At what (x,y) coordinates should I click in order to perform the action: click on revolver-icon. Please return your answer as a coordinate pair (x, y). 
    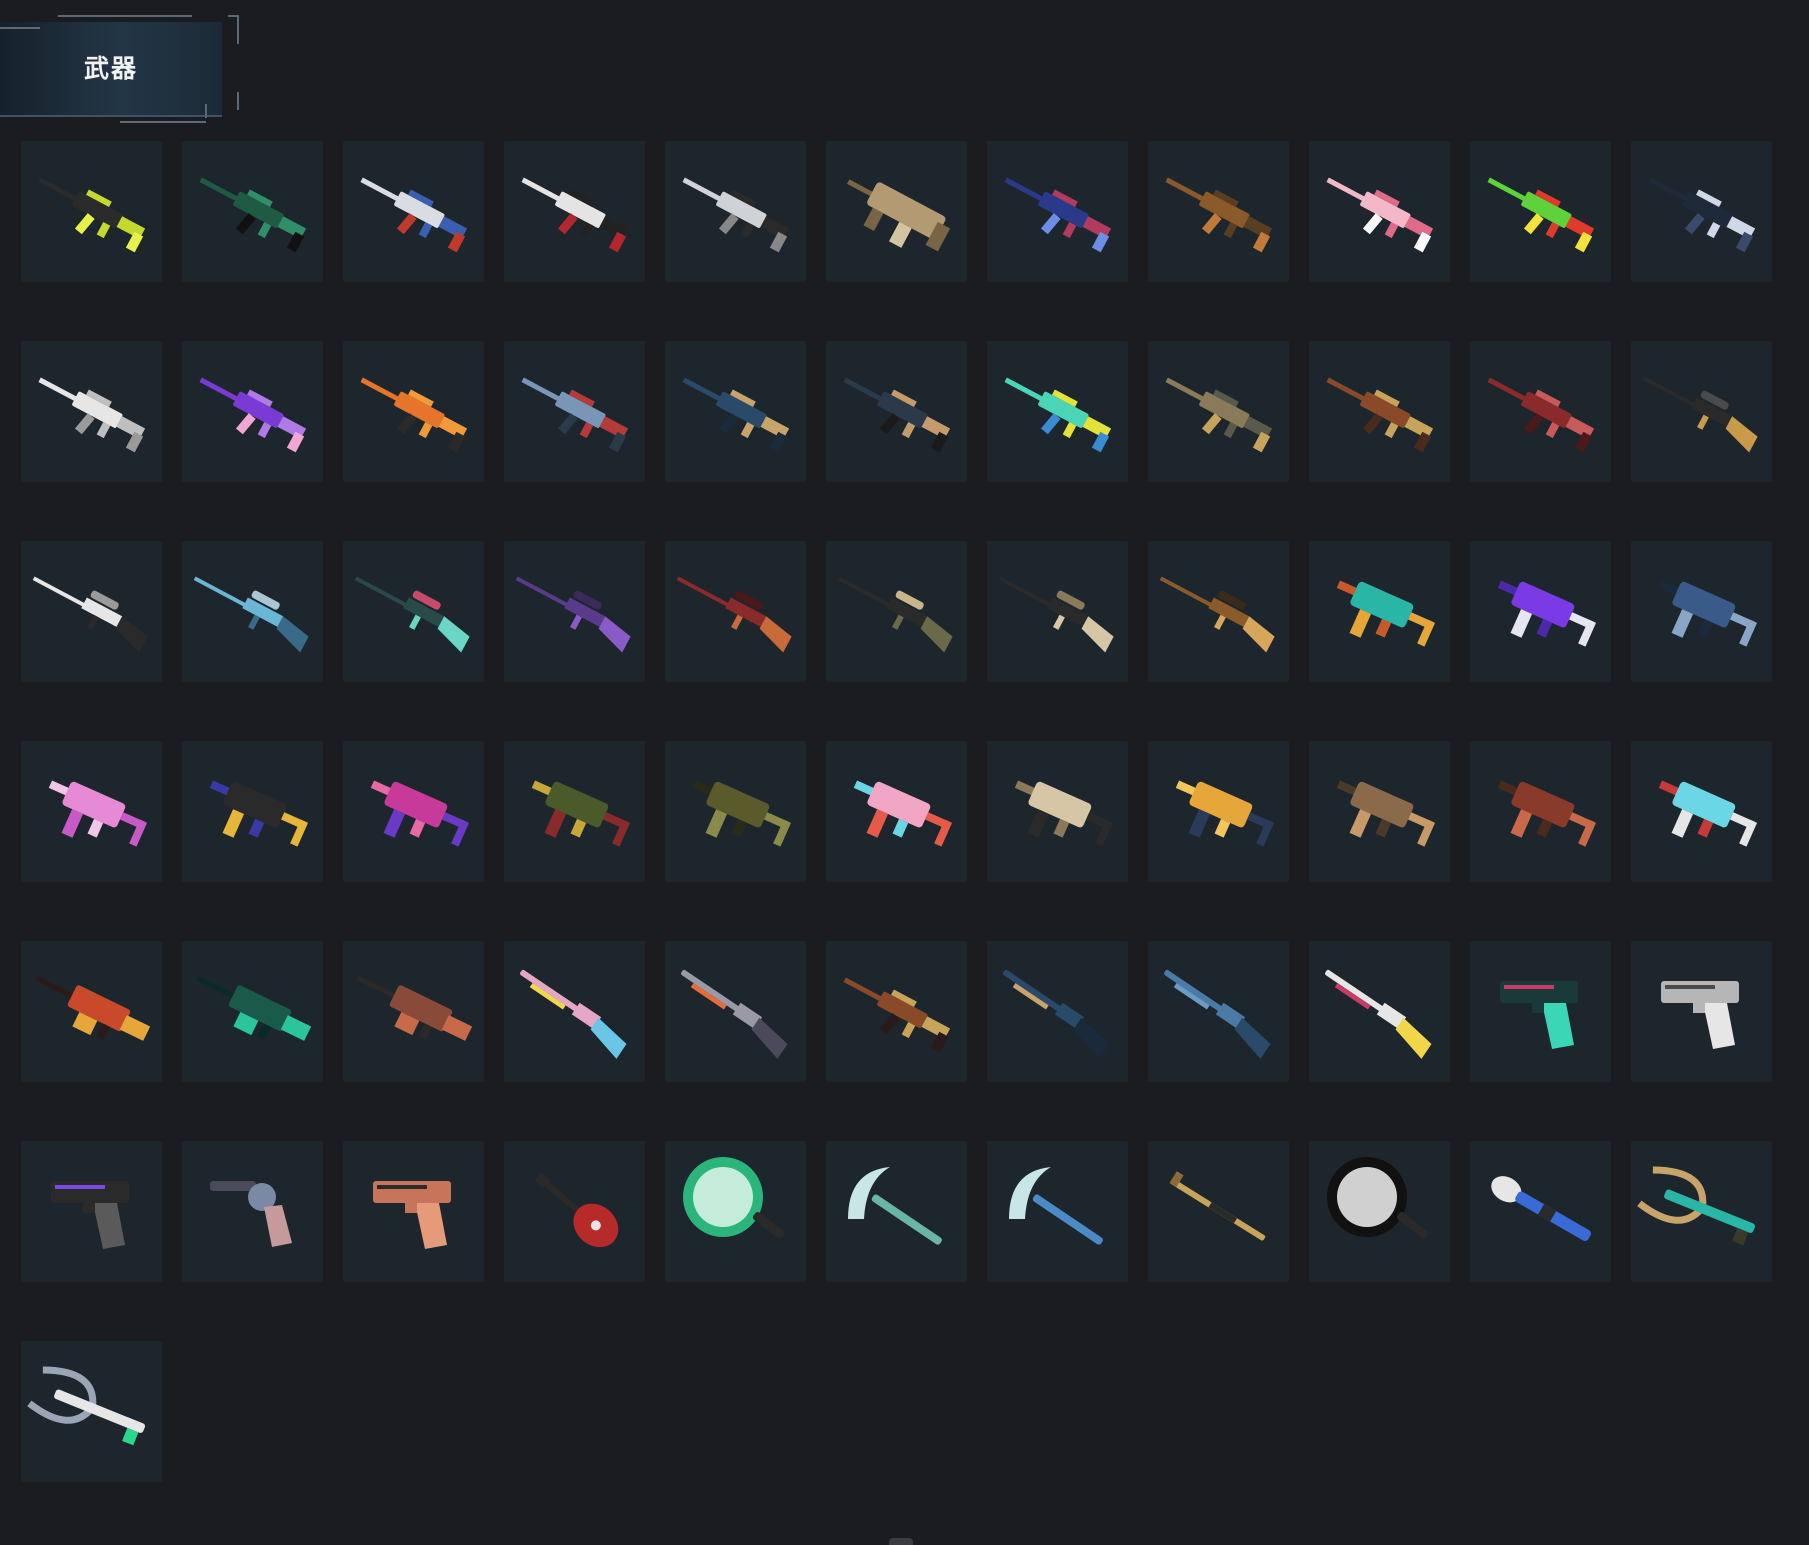
    Looking at the image, I should click on (251, 1214).